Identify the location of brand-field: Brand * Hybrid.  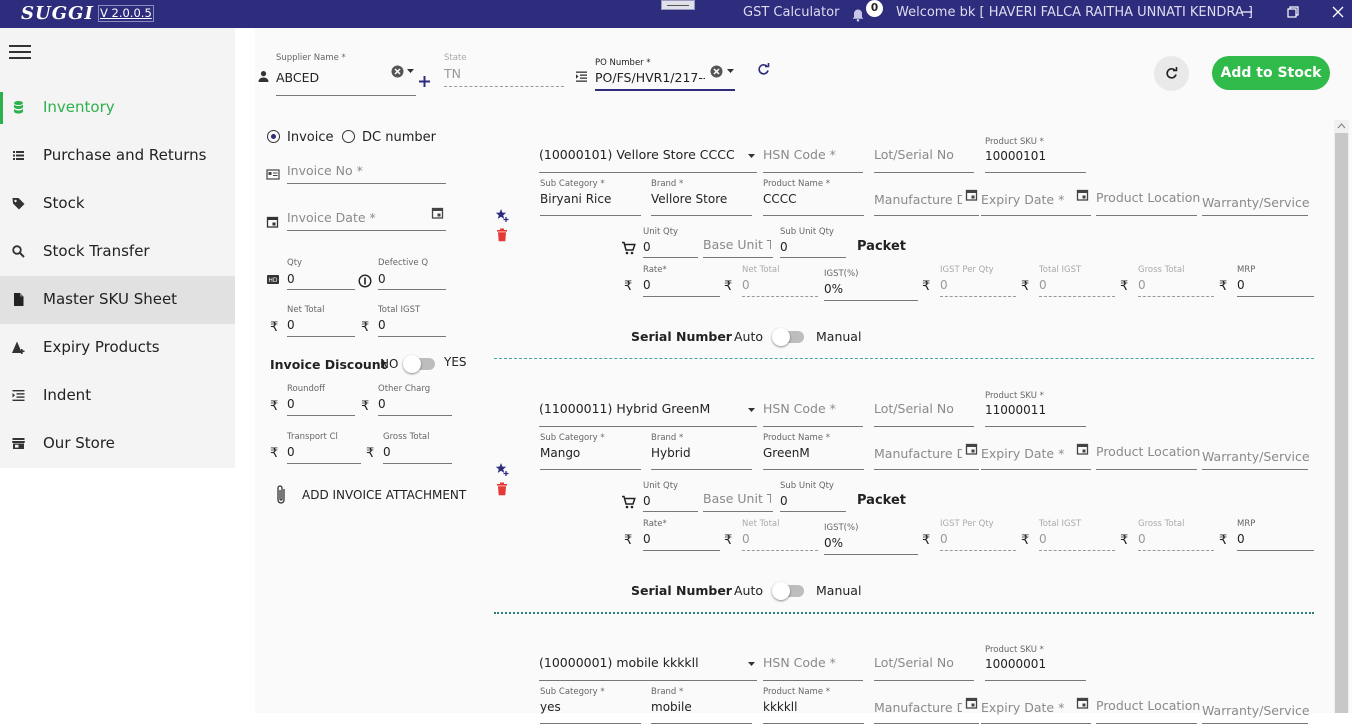
(701, 451).